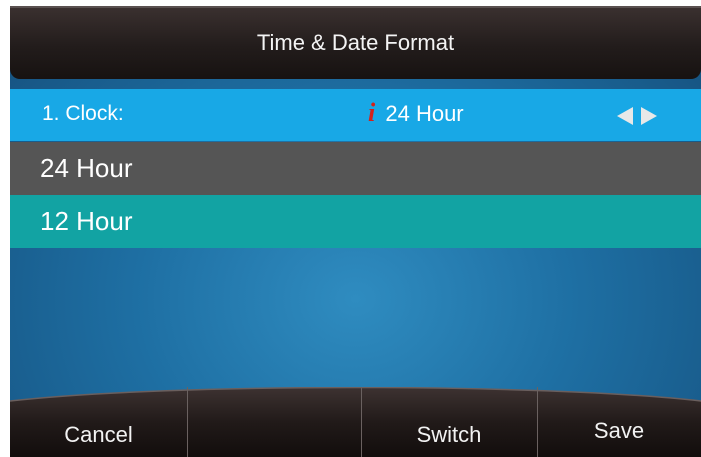 The image size is (701, 457). I want to click on save-button: Save, so click(619, 422).